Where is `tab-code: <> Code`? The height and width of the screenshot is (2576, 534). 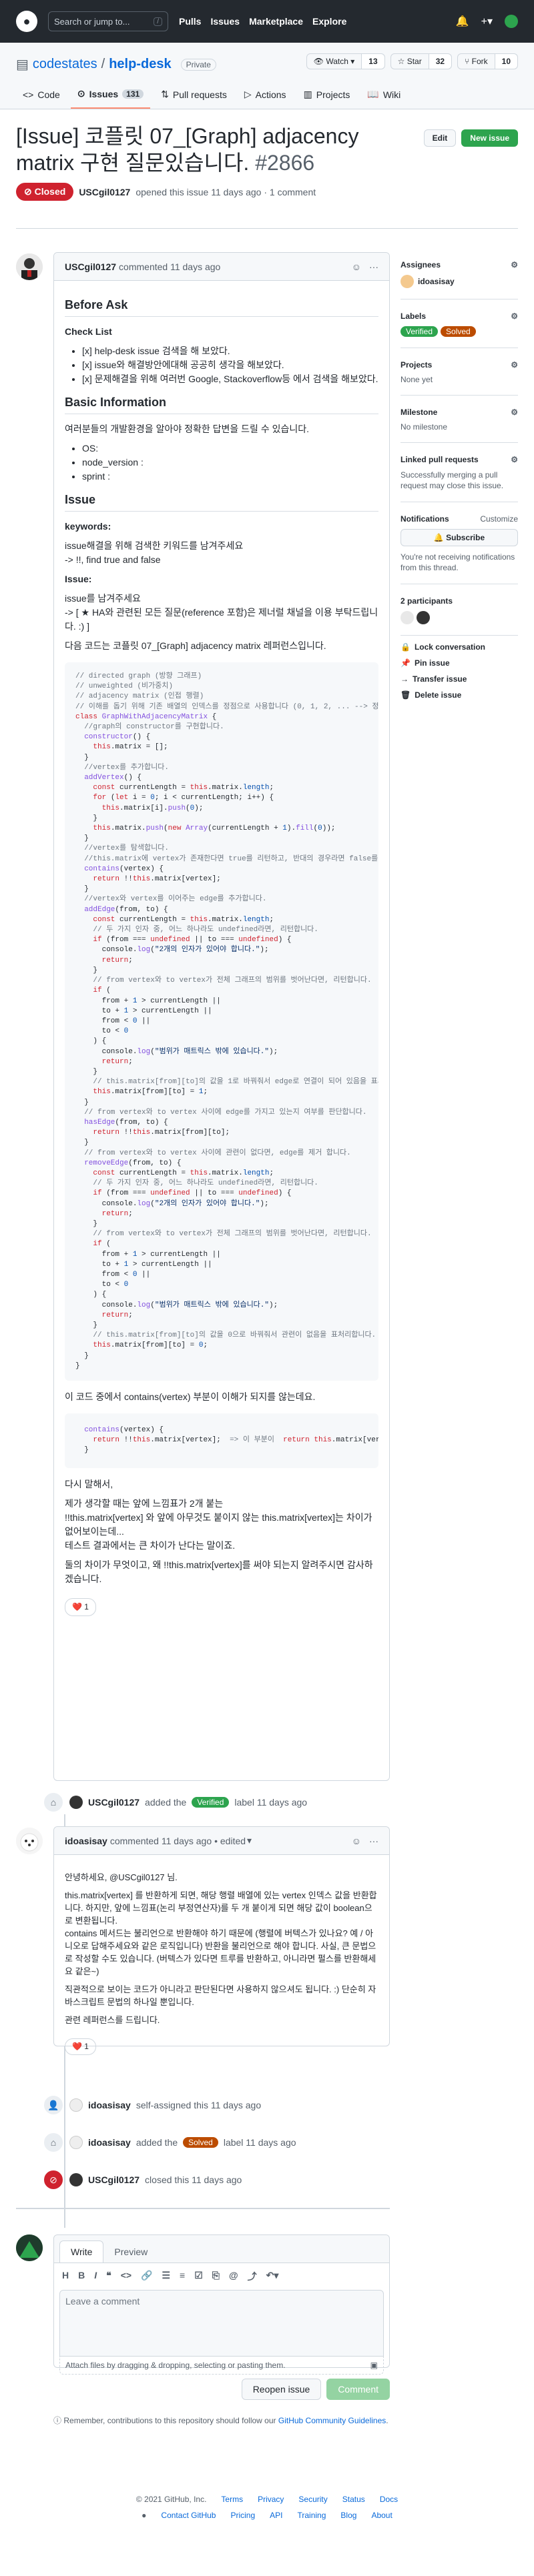 tab-code: <> Code is located at coordinates (41, 96).